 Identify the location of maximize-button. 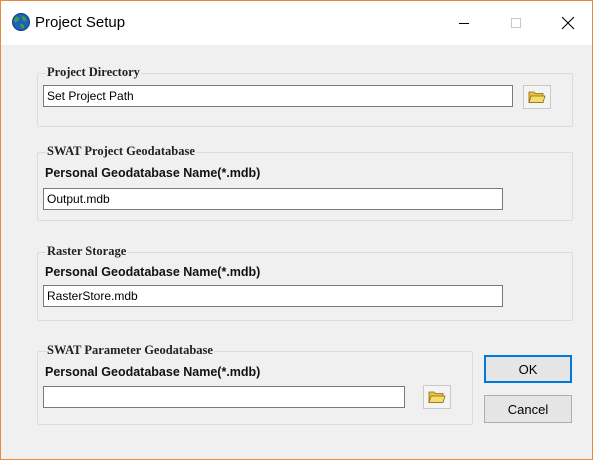
(516, 23).